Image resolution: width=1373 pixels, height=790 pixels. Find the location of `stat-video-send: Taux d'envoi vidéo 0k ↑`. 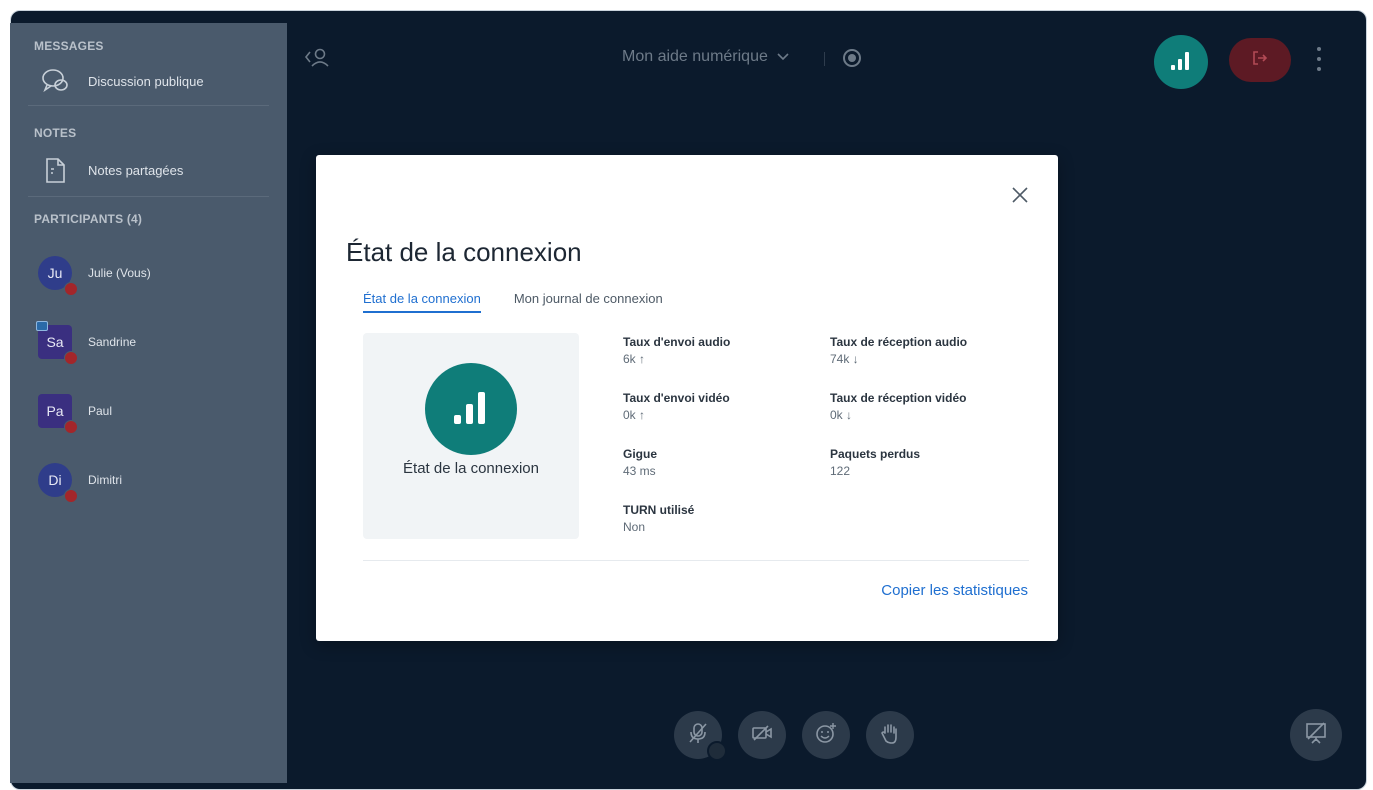

stat-video-send: Taux d'envoi vidéo 0k ↑ is located at coordinates (676, 406).